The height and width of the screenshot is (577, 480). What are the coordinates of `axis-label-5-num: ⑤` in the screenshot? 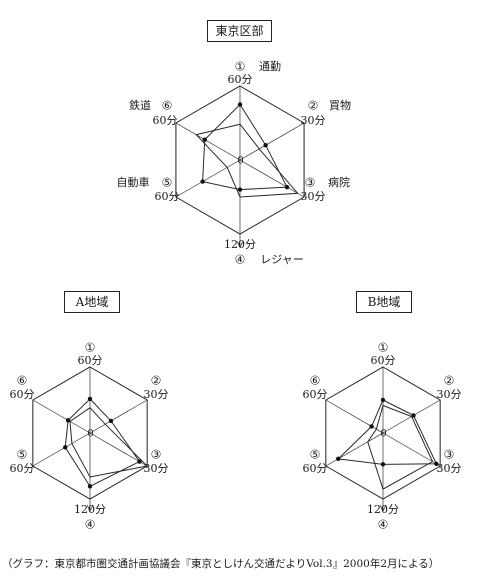 It's located at (315, 455).